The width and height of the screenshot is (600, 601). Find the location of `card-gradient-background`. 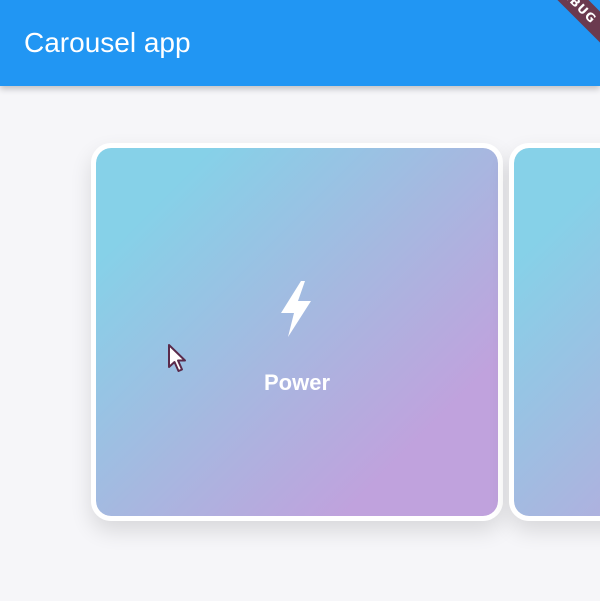

card-gradient-background is located at coordinates (557, 332).